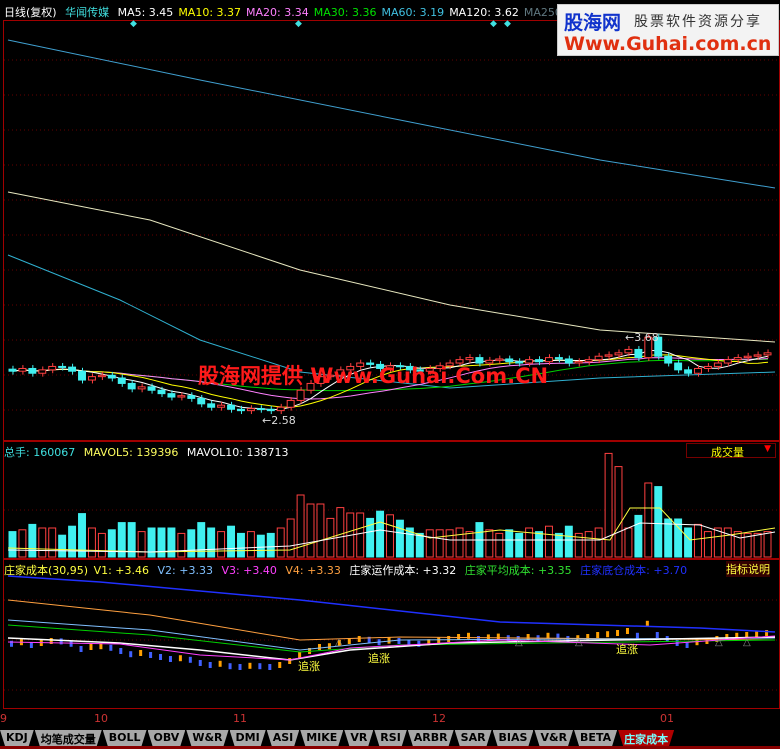  Describe the element at coordinates (131, 452) in the screenshot. I see `mavol5: MAVOL5: 139396` at that location.